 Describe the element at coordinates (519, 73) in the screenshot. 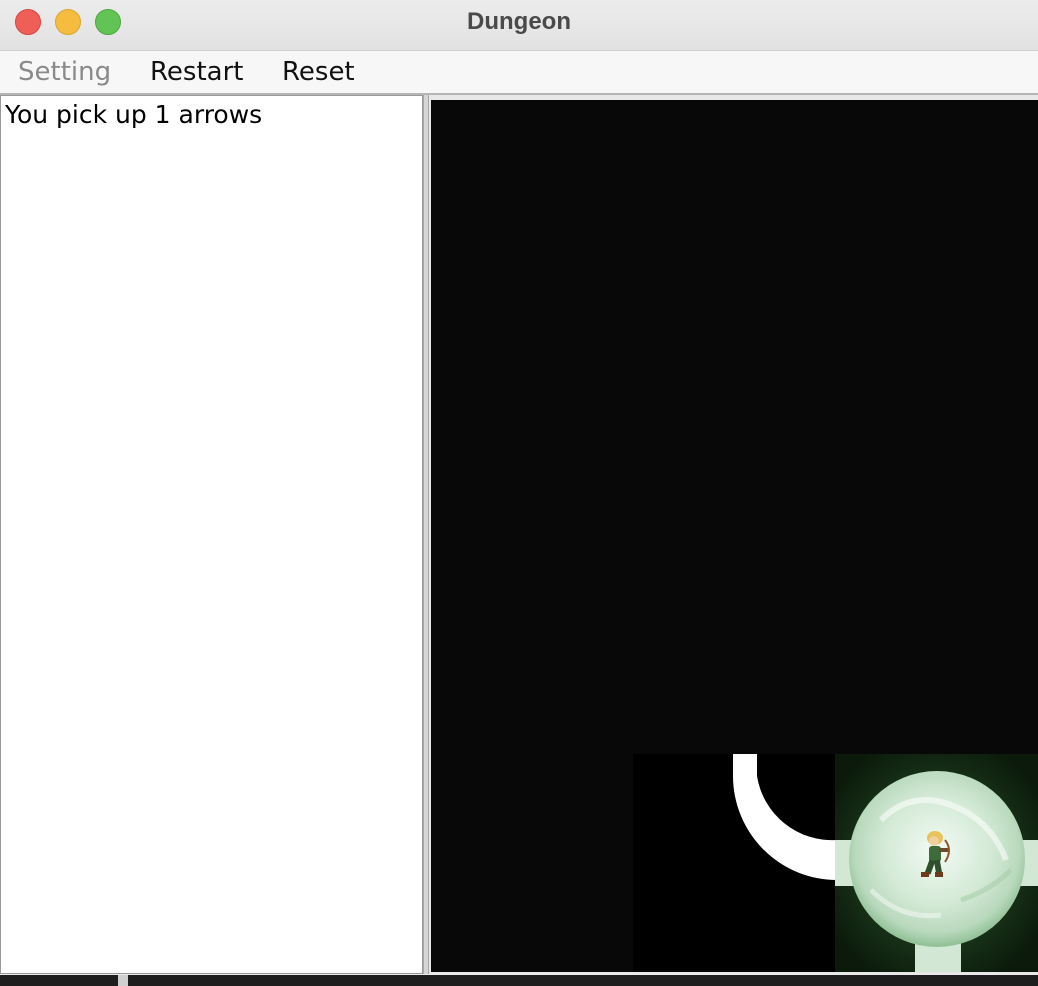

I see `menu-bar: Setting Restart Reset` at that location.